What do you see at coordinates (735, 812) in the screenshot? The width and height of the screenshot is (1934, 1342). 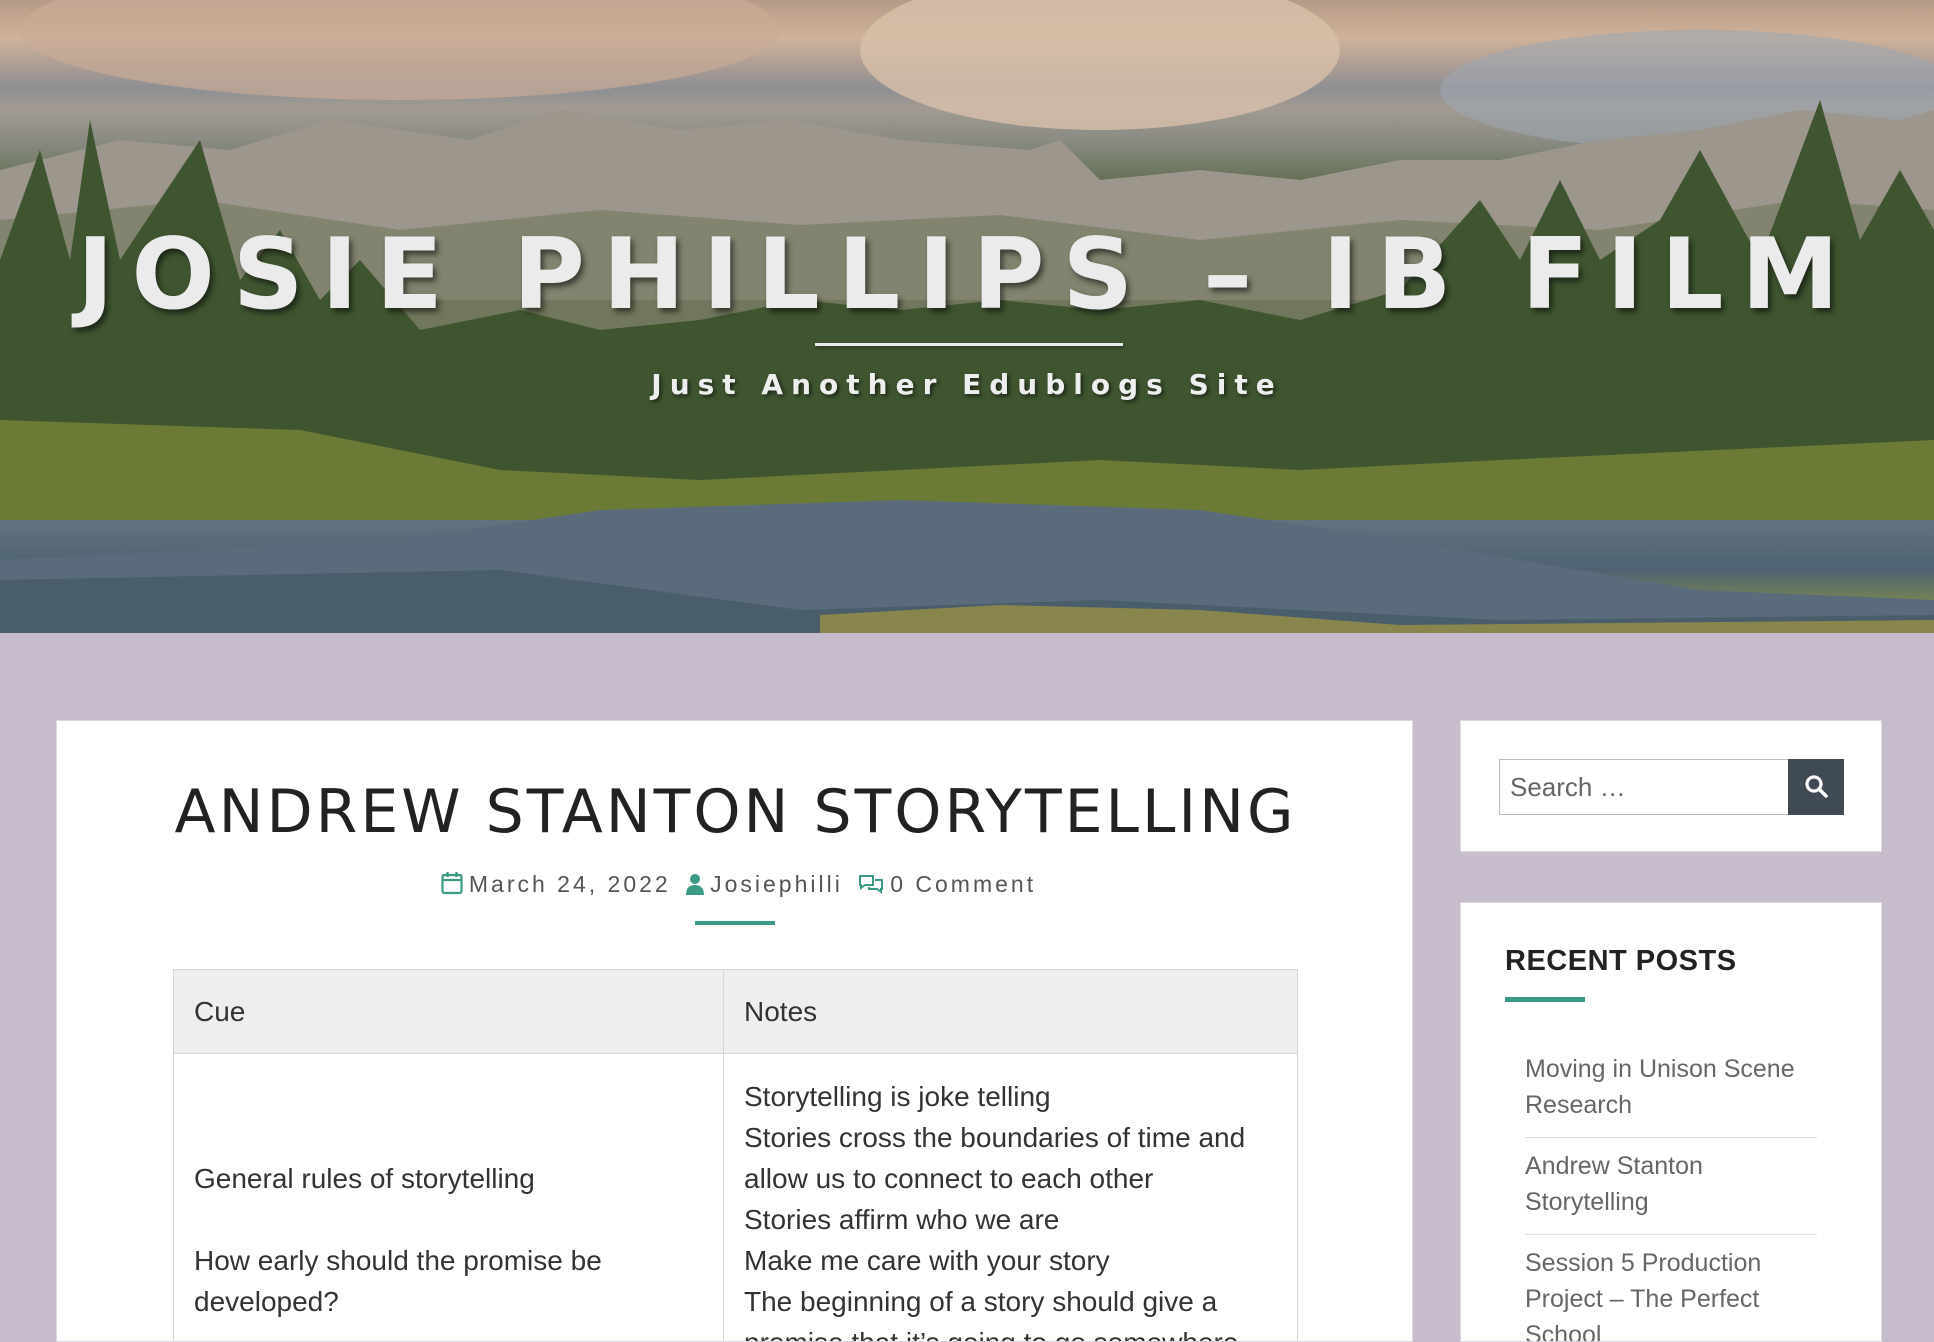 I see `post-title: ANDREW STANTON STORYTELLING` at bounding box center [735, 812].